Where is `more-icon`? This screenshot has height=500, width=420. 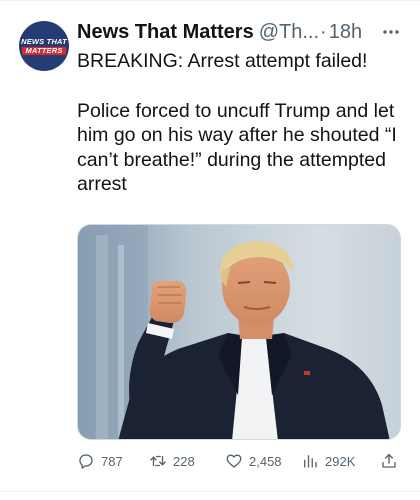
more-icon is located at coordinates (391, 32).